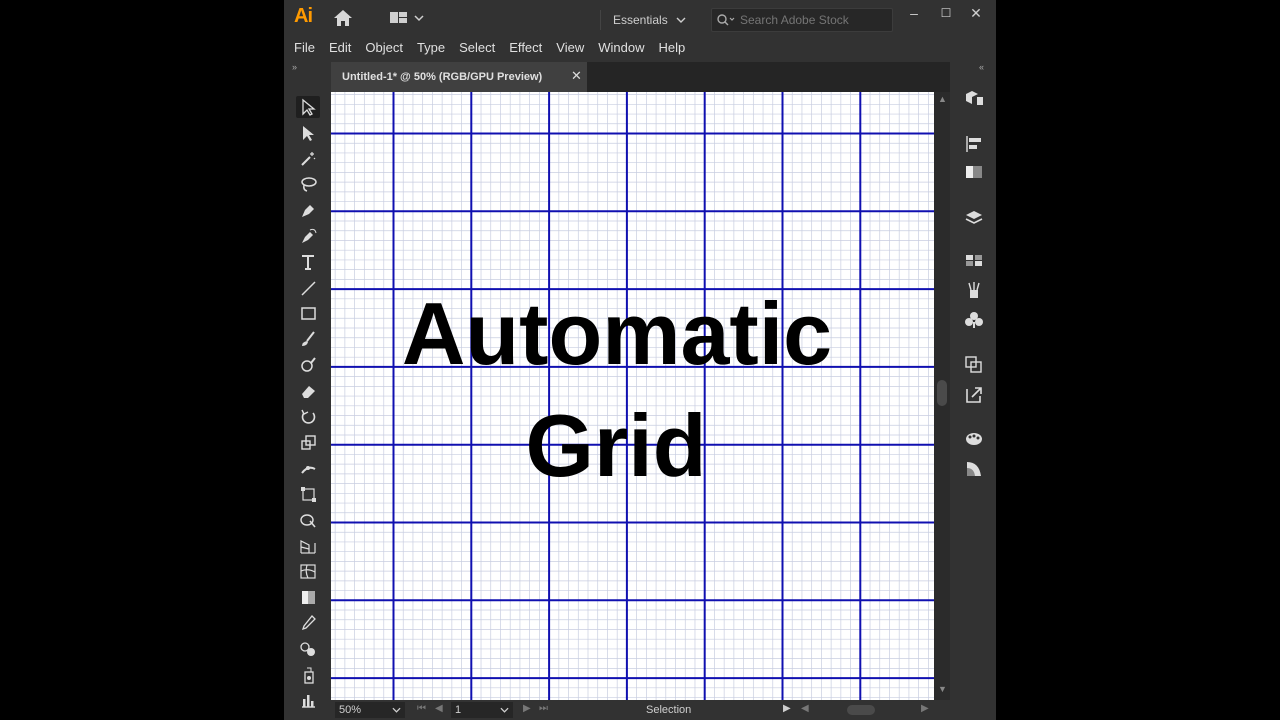 The height and width of the screenshot is (720, 1280). What do you see at coordinates (308, 520) in the screenshot?
I see `shape-builder-tool-icon` at bounding box center [308, 520].